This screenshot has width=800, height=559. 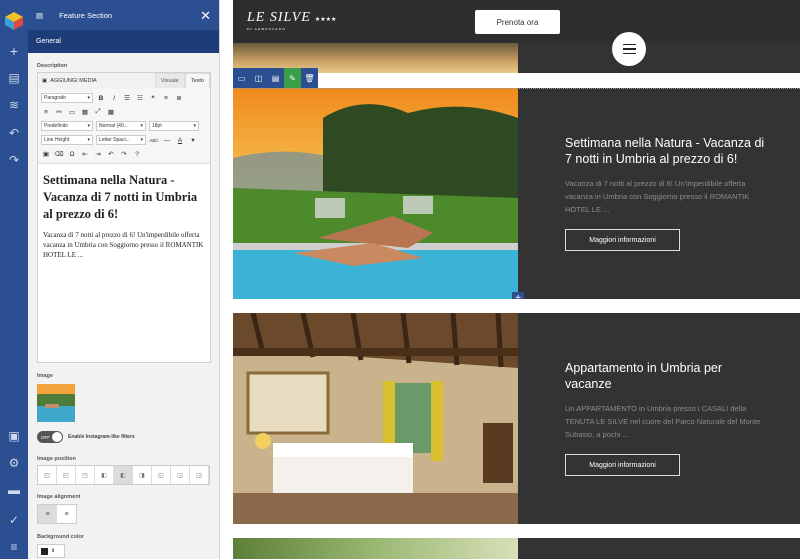 What do you see at coordinates (67, 140) in the screenshot?
I see `line-height-select: Line Height ▾` at bounding box center [67, 140].